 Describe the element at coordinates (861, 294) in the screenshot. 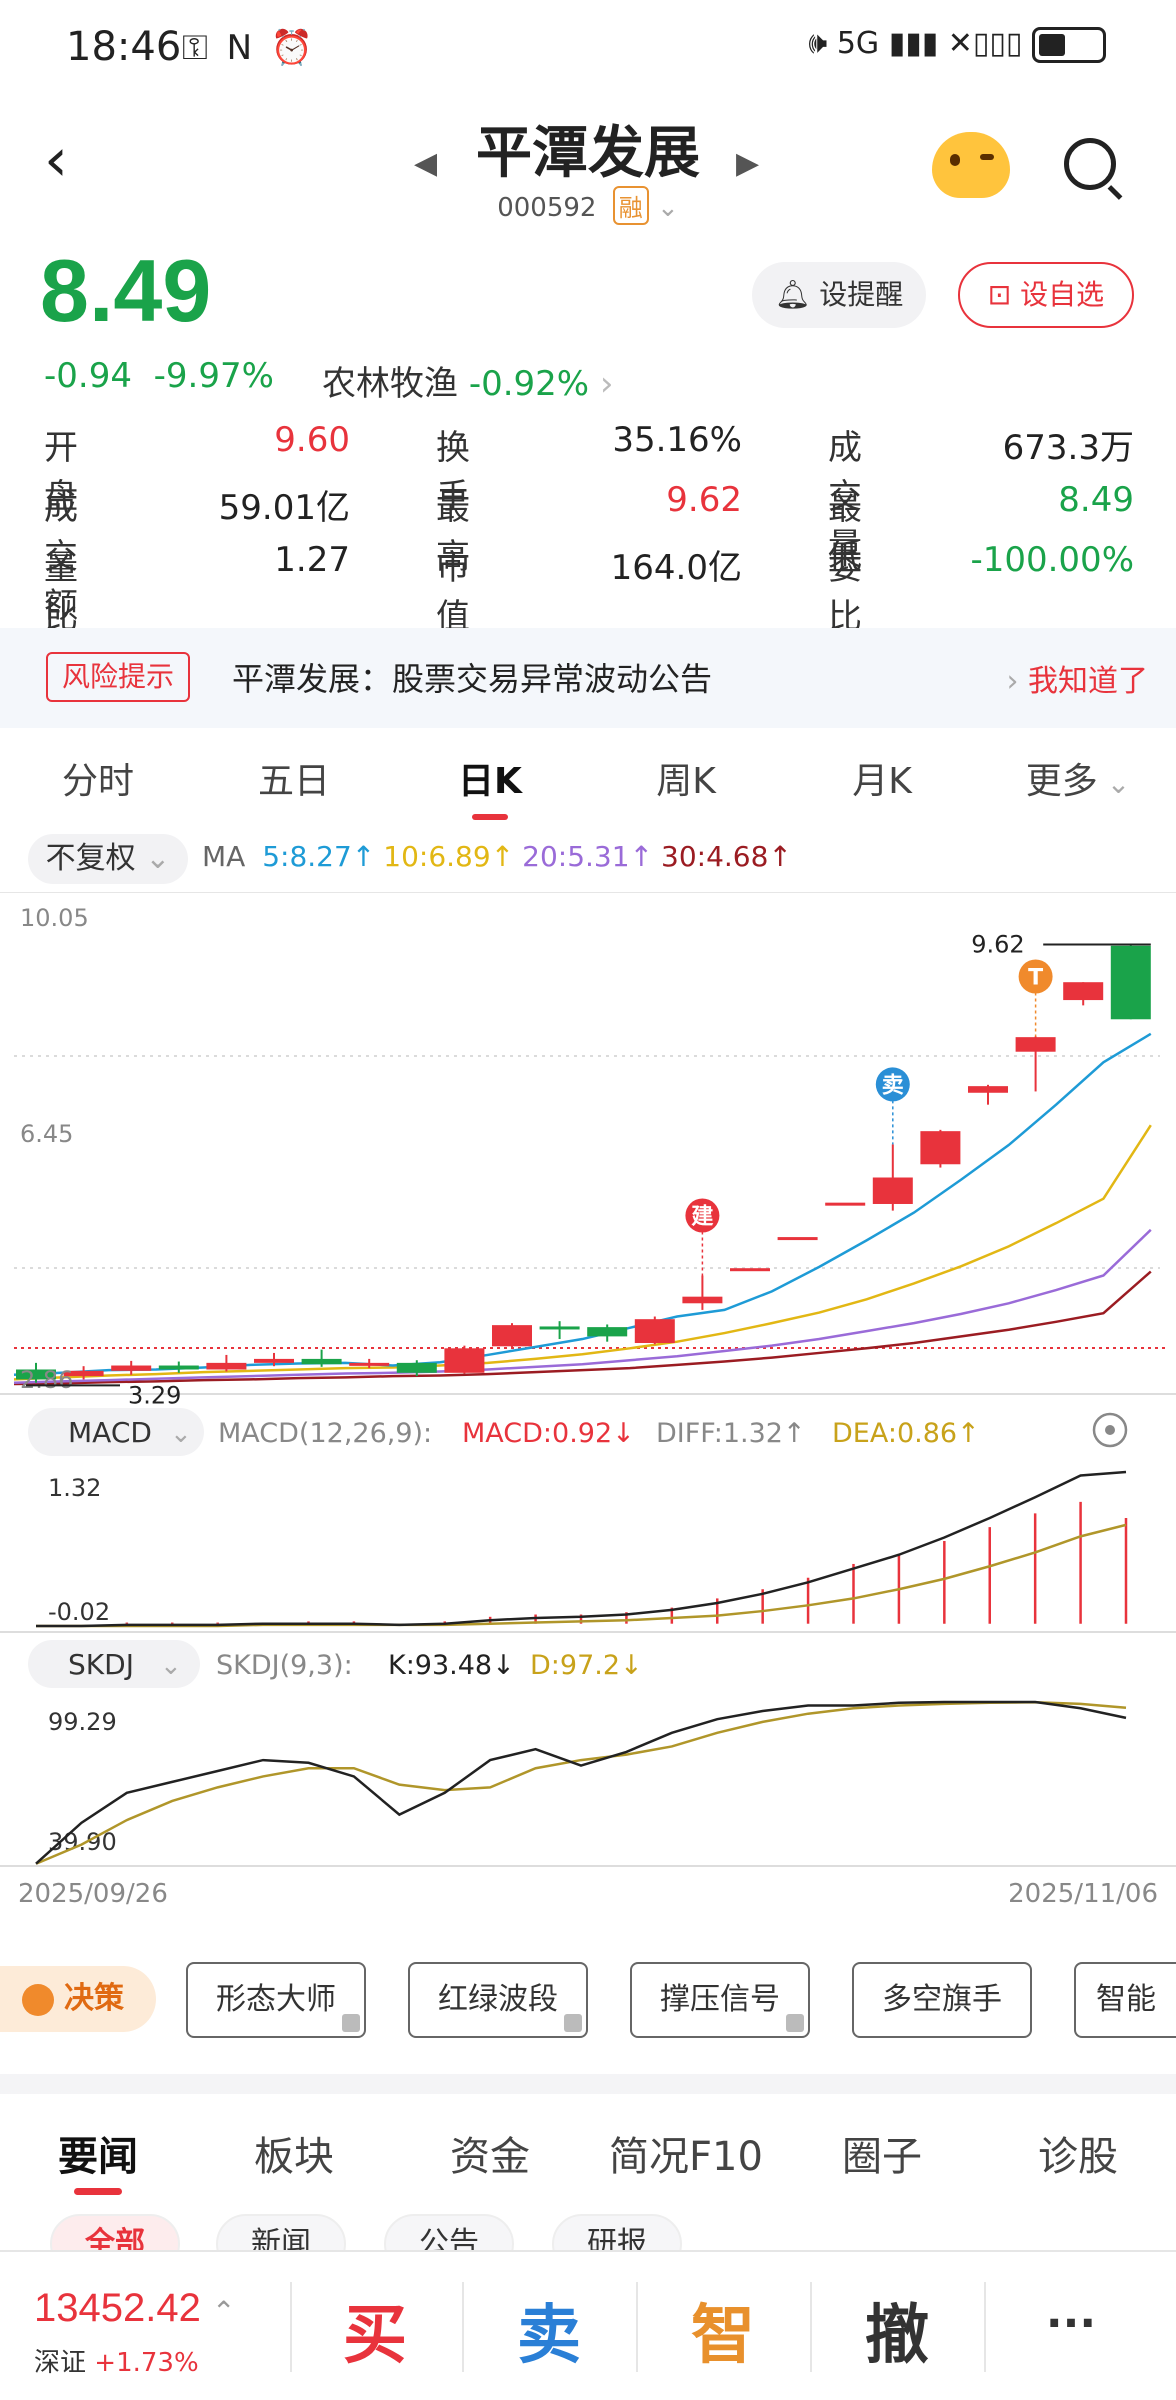

I see `set-alert-label: 设提醒` at that location.